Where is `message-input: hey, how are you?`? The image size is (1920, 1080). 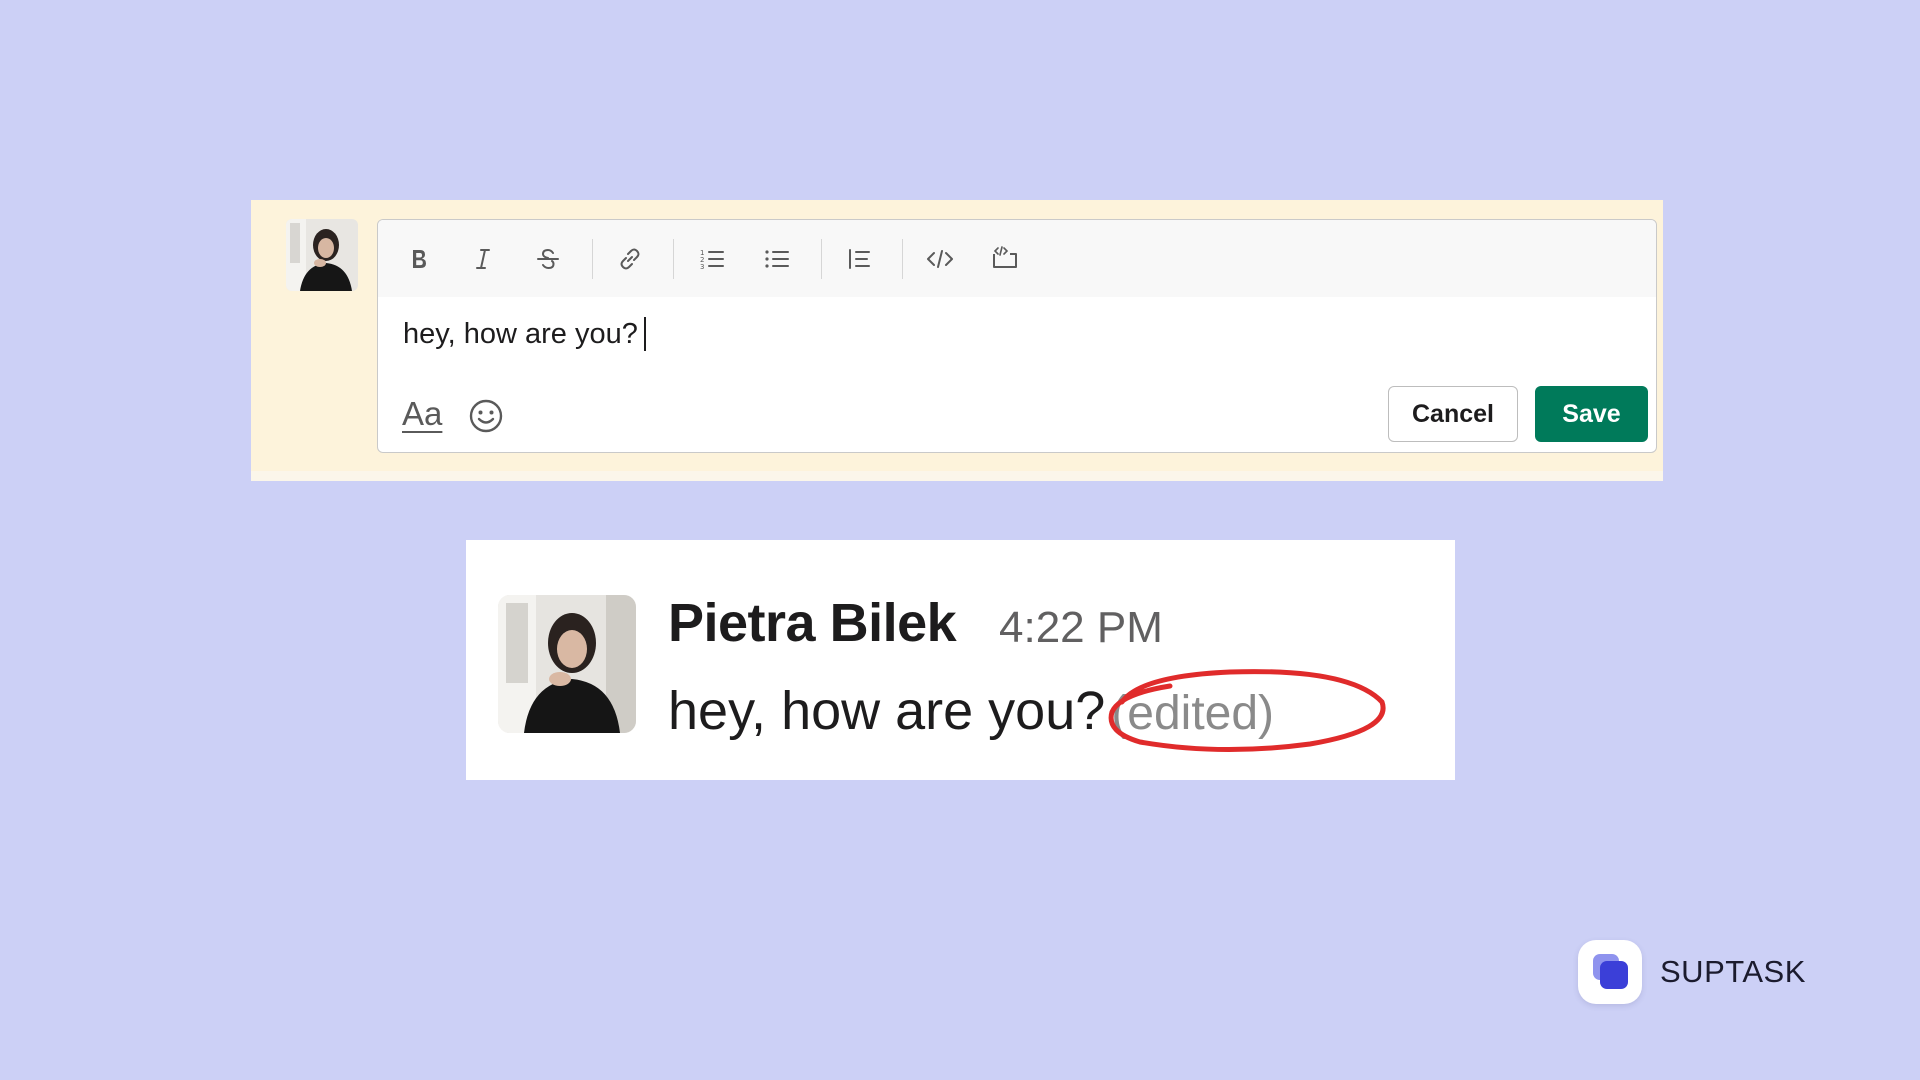
message-input: hey, how are you? is located at coordinates (524, 334).